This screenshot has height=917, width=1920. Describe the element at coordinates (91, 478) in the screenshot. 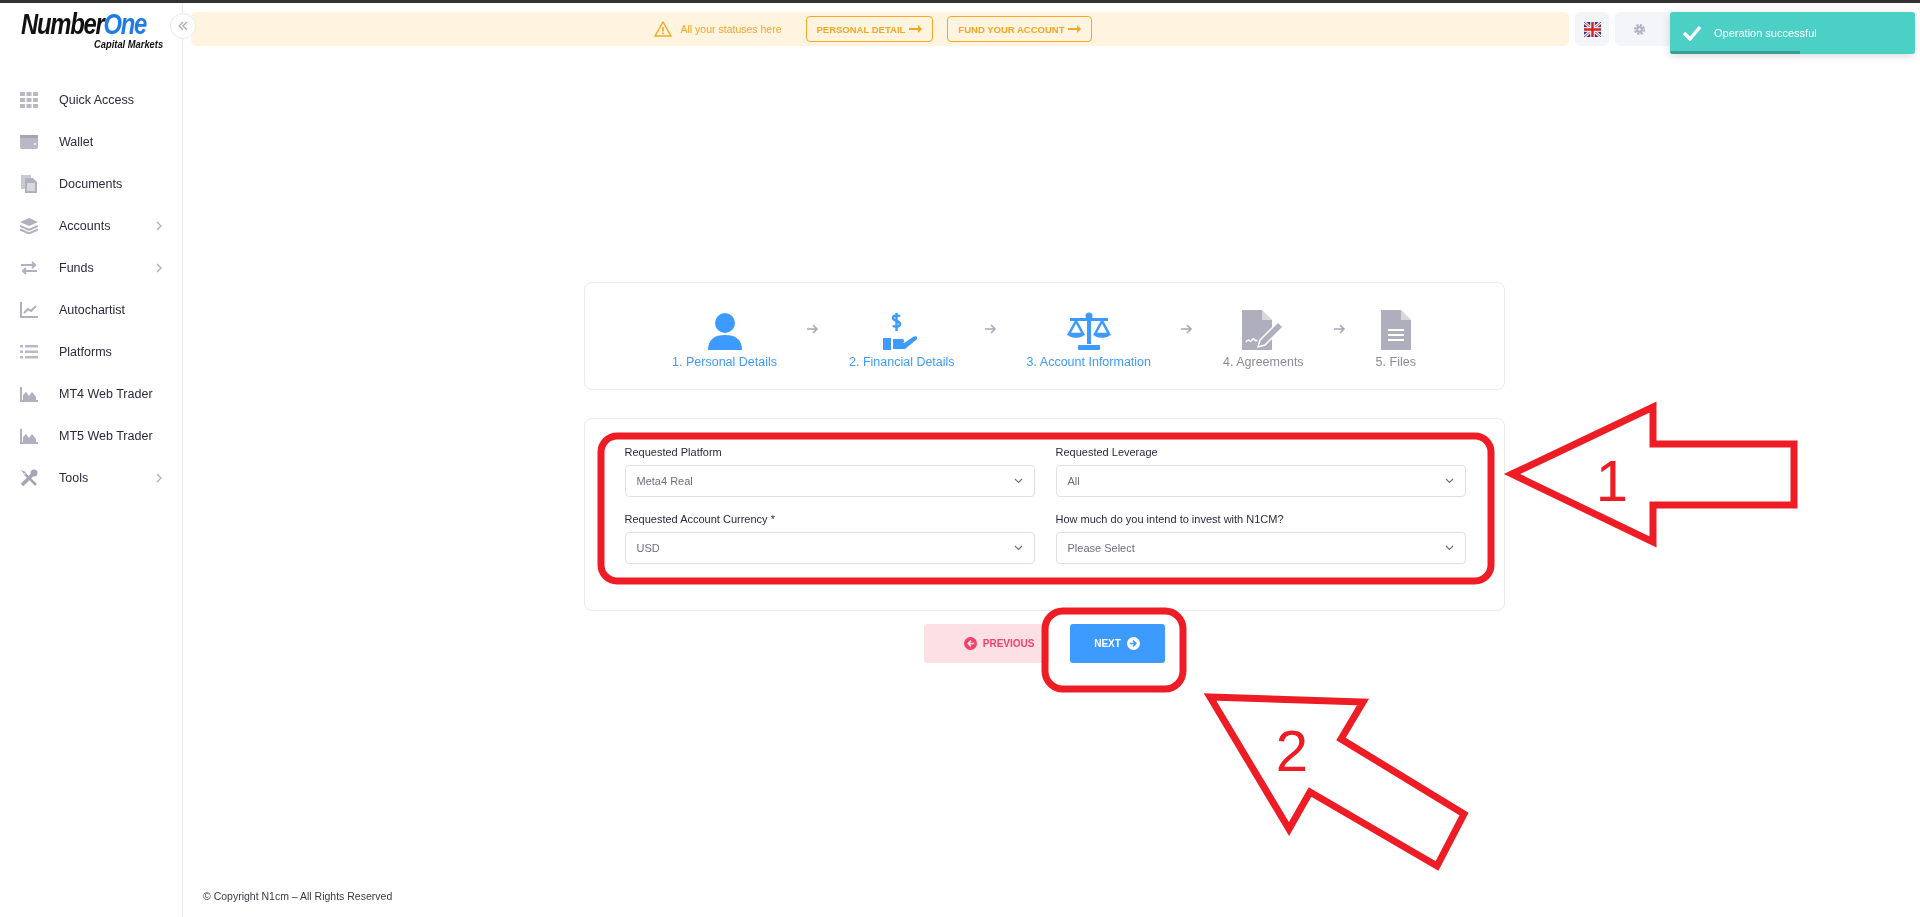

I see `sidebar-item: Tools` at that location.